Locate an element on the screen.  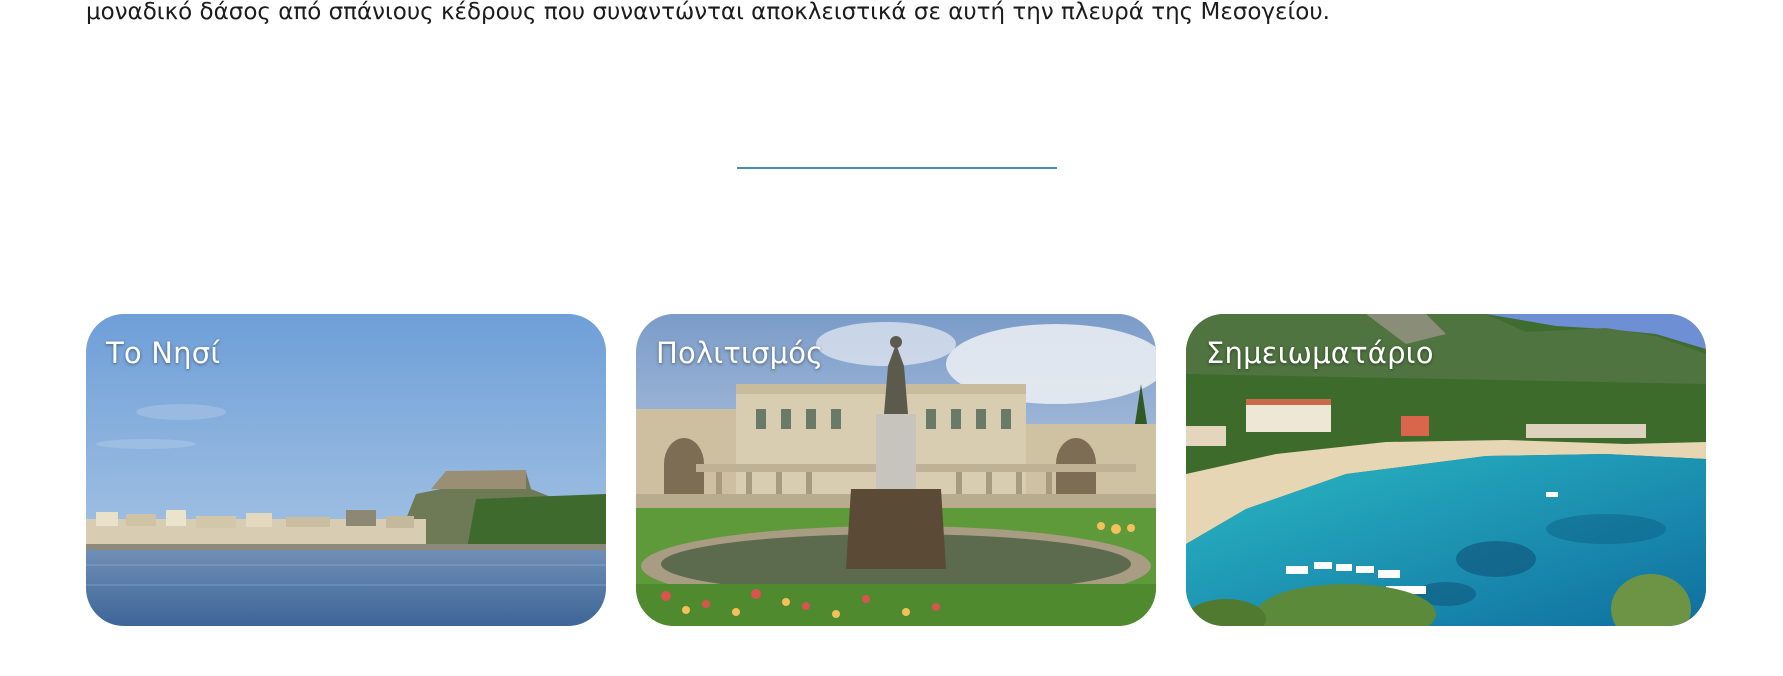
card-title: Το Νησί is located at coordinates (163, 353).